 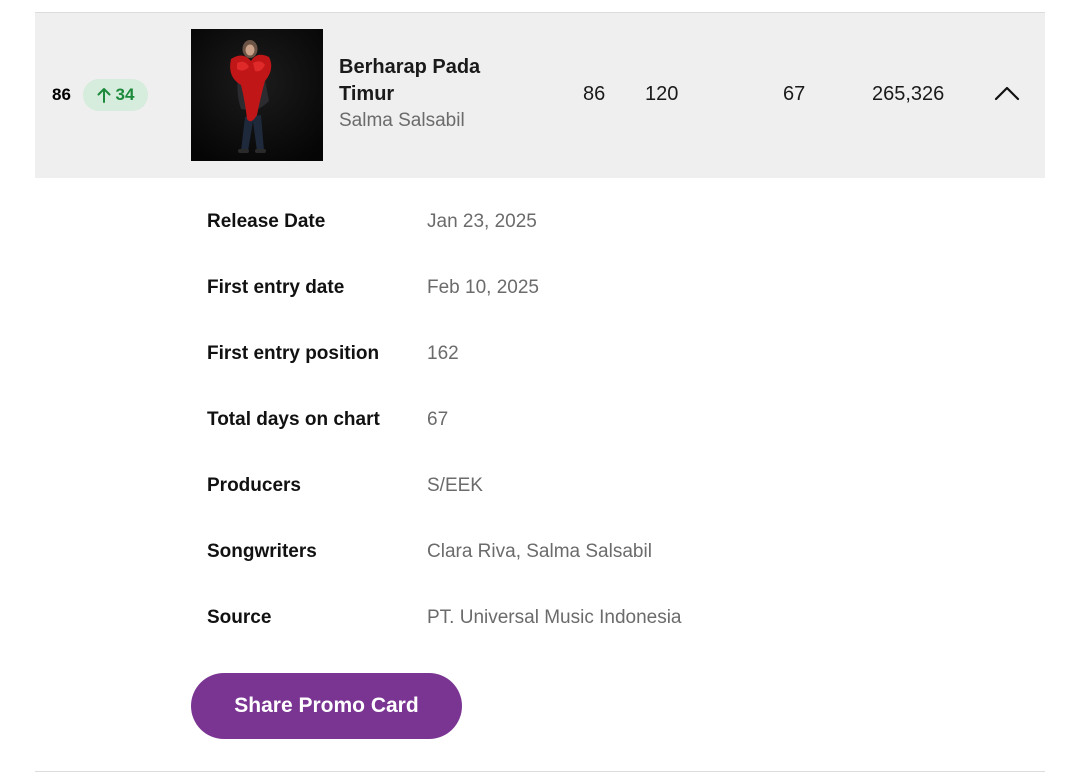 I want to click on detail-value: S/EEK, so click(x=455, y=485).